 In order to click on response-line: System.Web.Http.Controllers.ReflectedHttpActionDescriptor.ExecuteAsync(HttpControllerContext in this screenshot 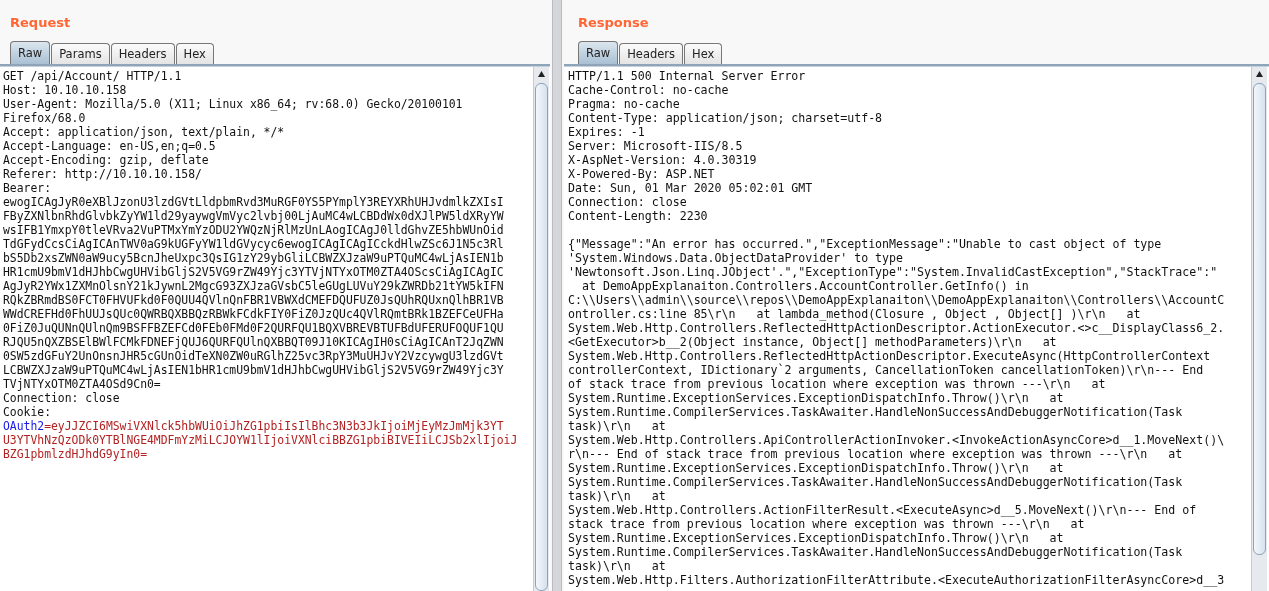, I will do `click(889, 356)`.